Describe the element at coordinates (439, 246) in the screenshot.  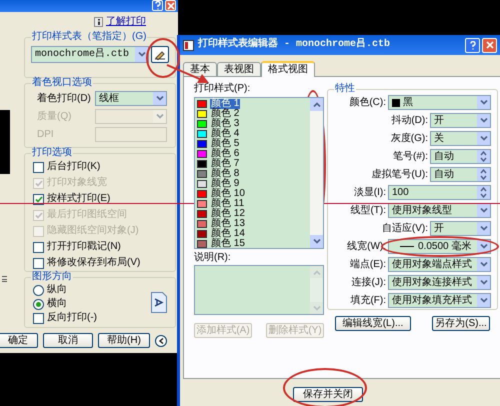
I see `dropdown: 0.0500 毫米` at that location.